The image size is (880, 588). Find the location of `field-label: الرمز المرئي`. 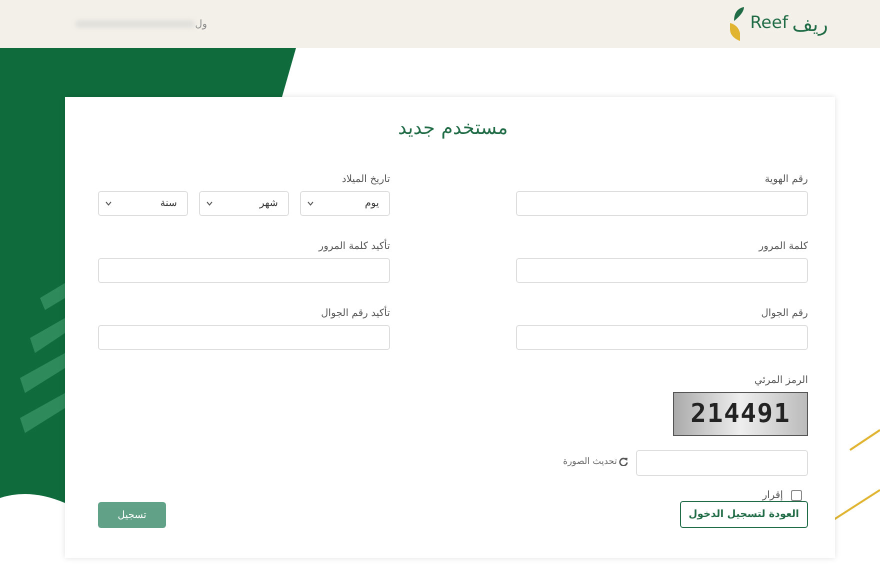

field-label: الرمز المرئي is located at coordinates (780, 381).